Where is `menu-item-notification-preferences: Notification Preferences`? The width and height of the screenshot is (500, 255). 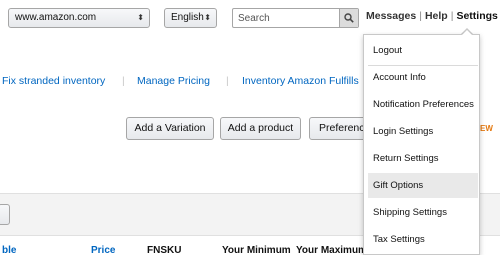
menu-item-notification-preferences: Notification Preferences is located at coordinates (423, 104).